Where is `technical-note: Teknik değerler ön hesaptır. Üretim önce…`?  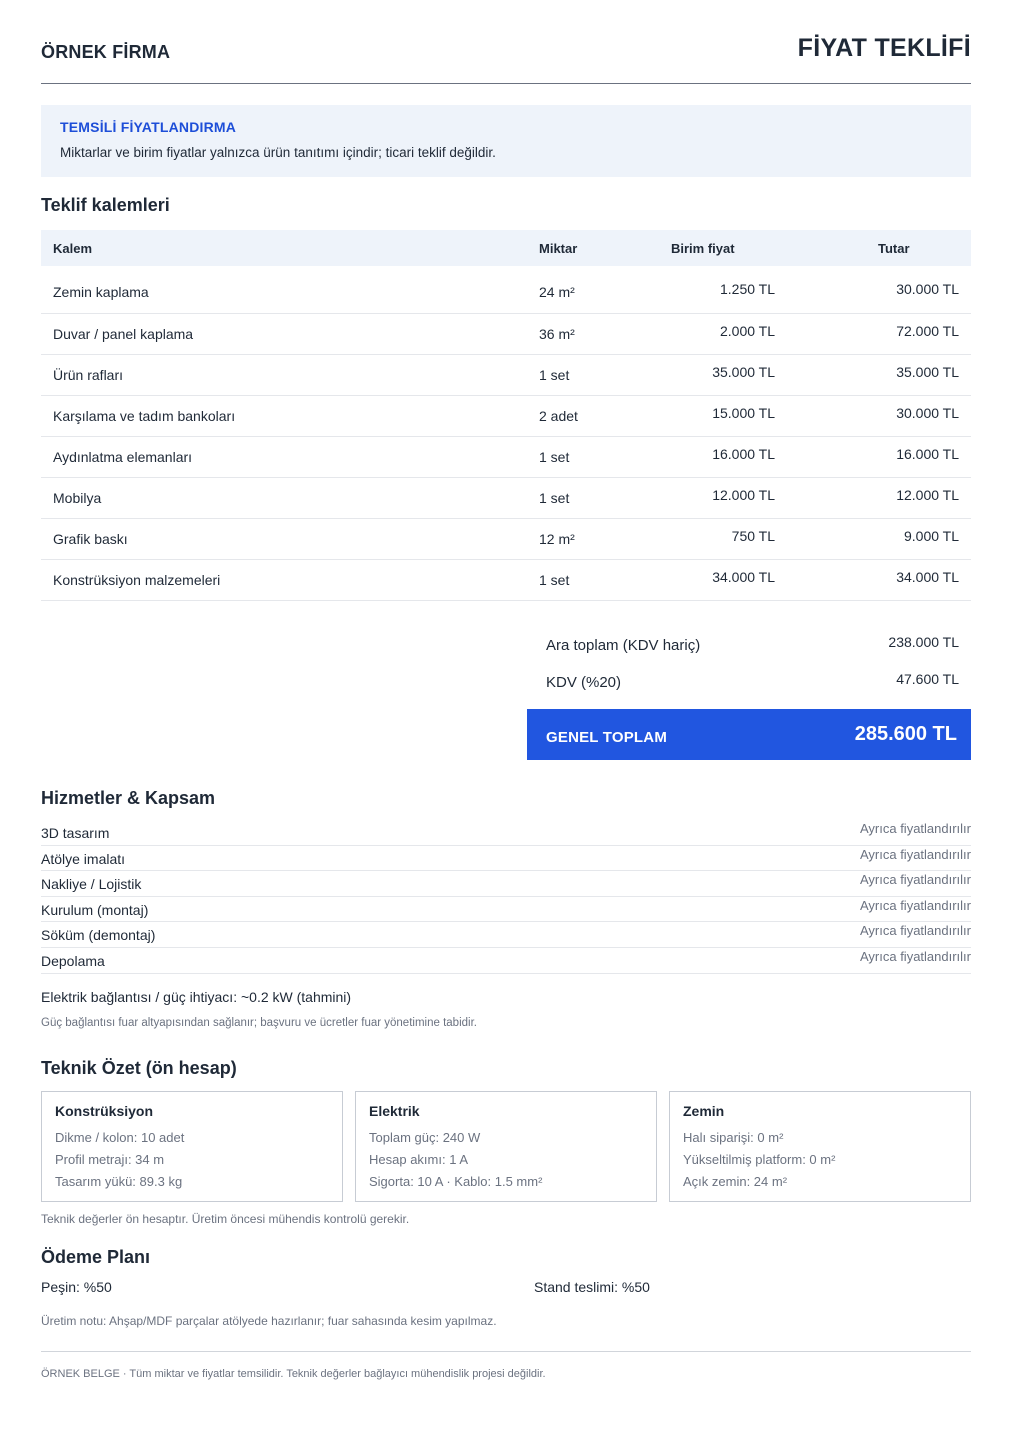 technical-note: Teknik değerler ön hesaptır. Üretim önce… is located at coordinates (225, 1219).